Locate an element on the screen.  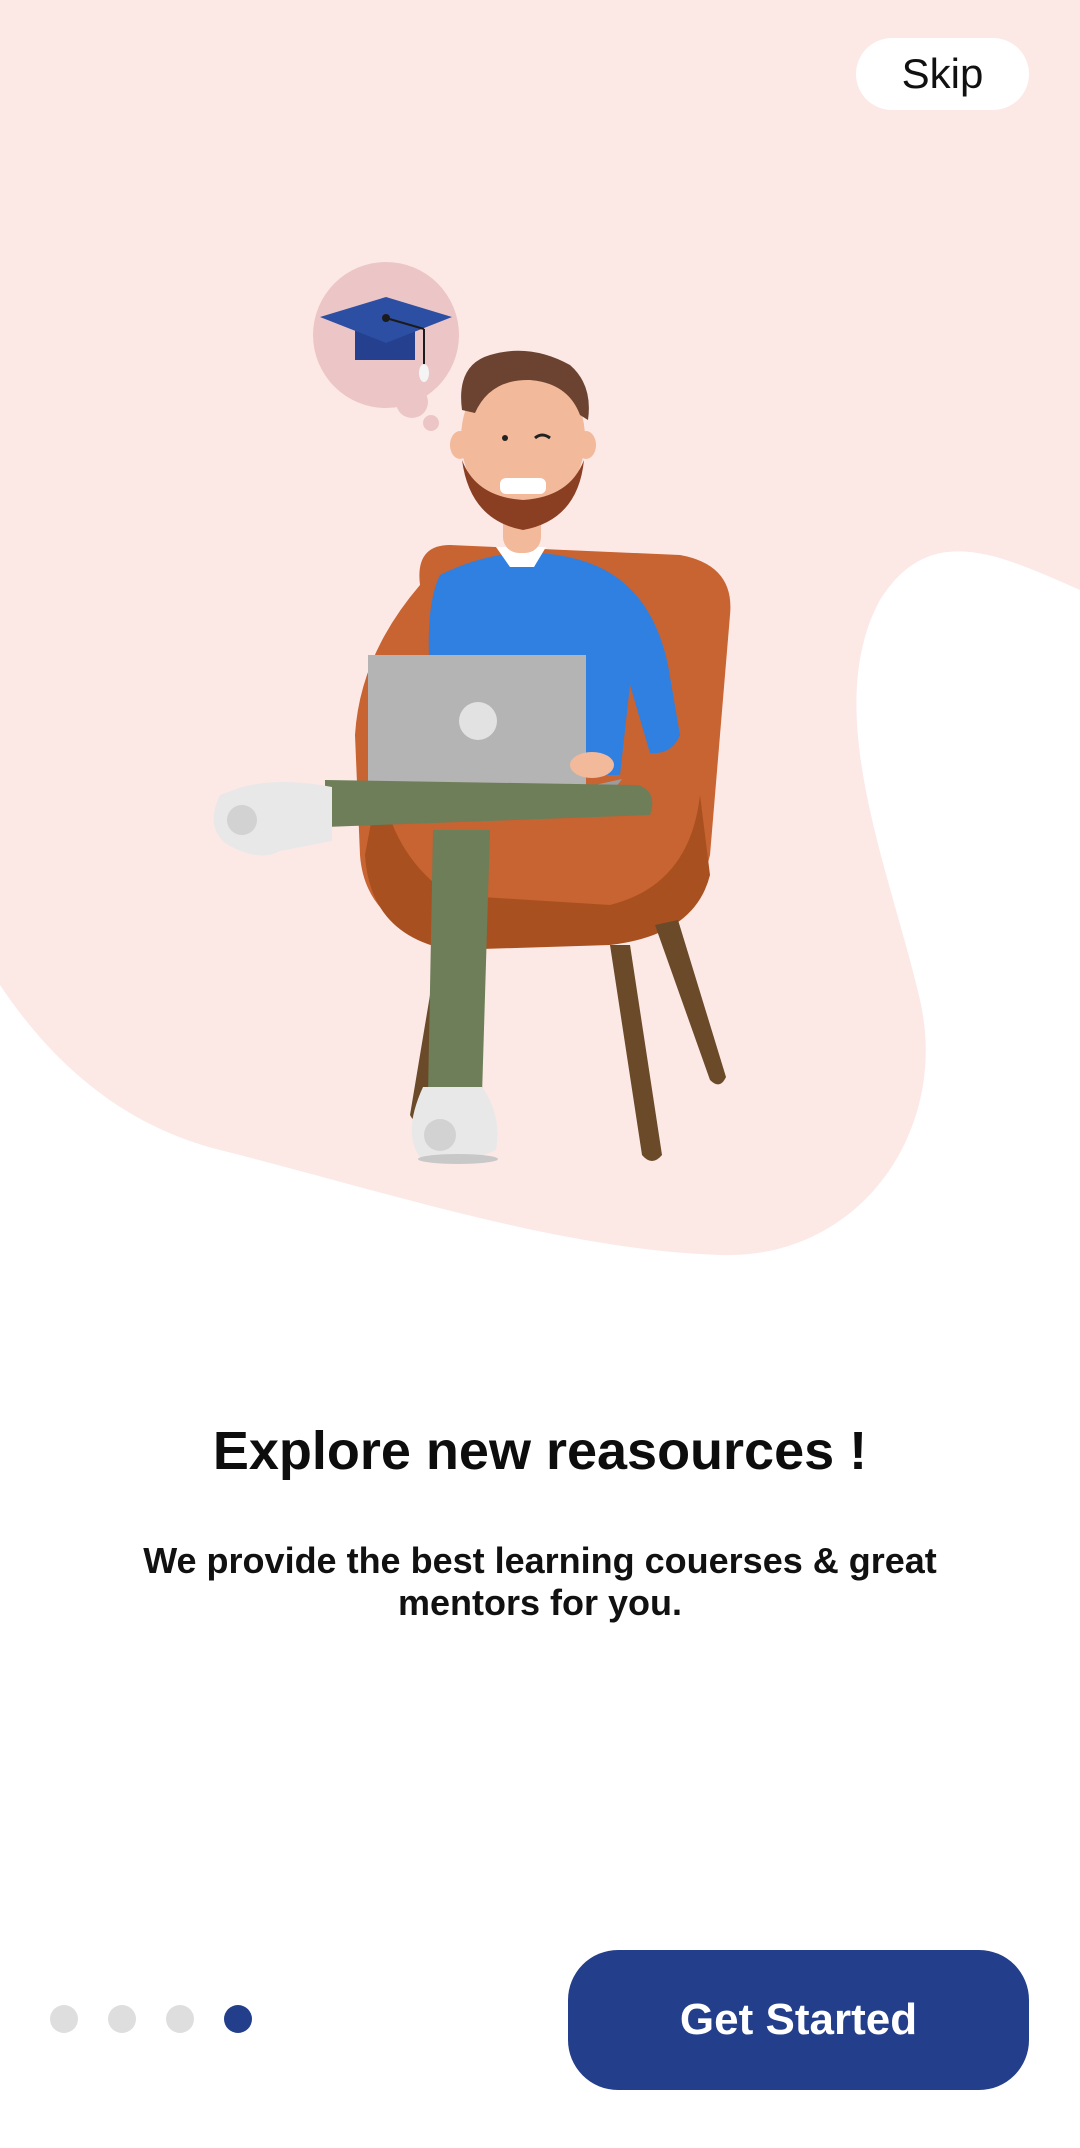
onboarding-headline: Explore new reasources ! is located at coordinates (540, 1451).